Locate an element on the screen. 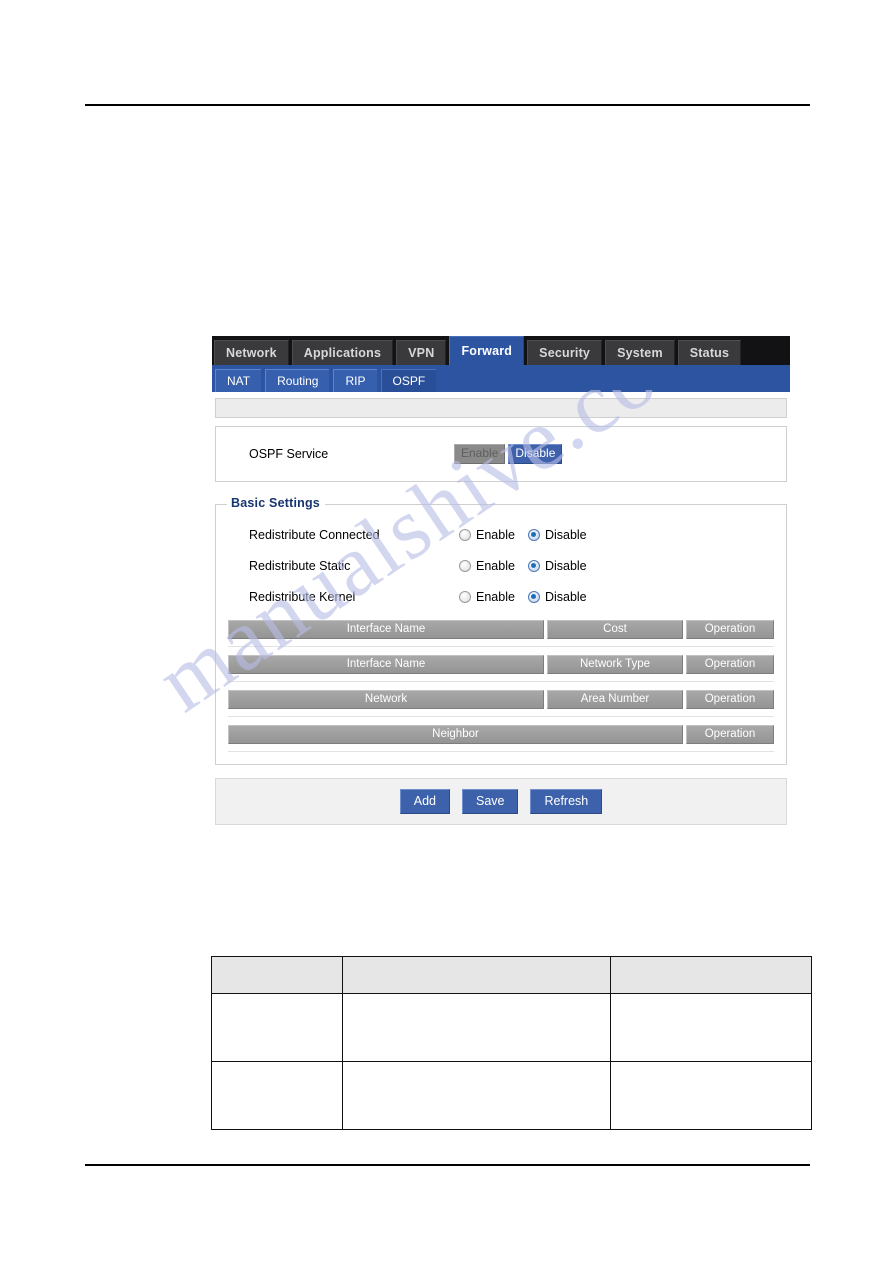 Image resolution: width=893 pixels, height=1263 pixels. redistribute-connected-enable-option: Enable is located at coordinates (487, 535).